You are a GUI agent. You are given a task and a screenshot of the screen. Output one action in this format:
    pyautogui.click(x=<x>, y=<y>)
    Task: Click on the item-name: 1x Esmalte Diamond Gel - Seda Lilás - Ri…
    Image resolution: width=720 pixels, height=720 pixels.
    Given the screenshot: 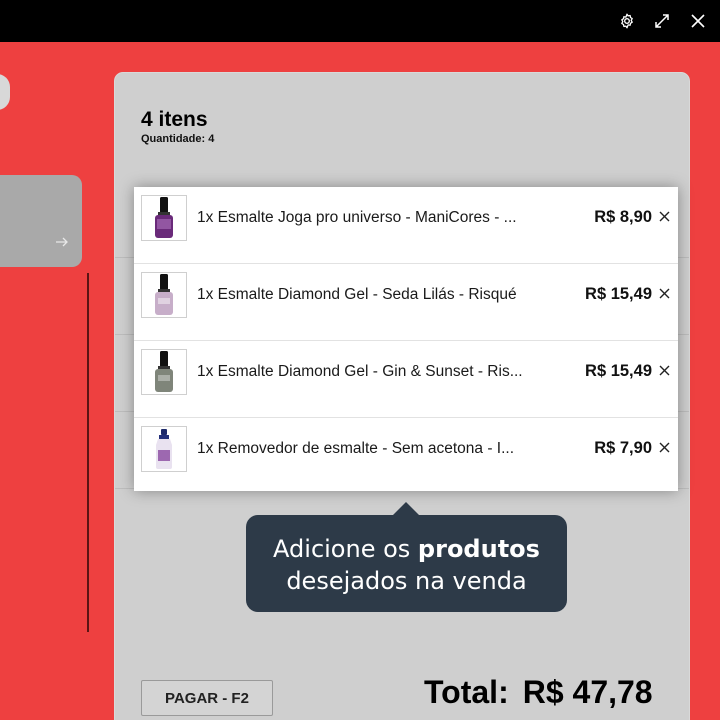 What is the action you would take?
    pyautogui.click(x=357, y=294)
    